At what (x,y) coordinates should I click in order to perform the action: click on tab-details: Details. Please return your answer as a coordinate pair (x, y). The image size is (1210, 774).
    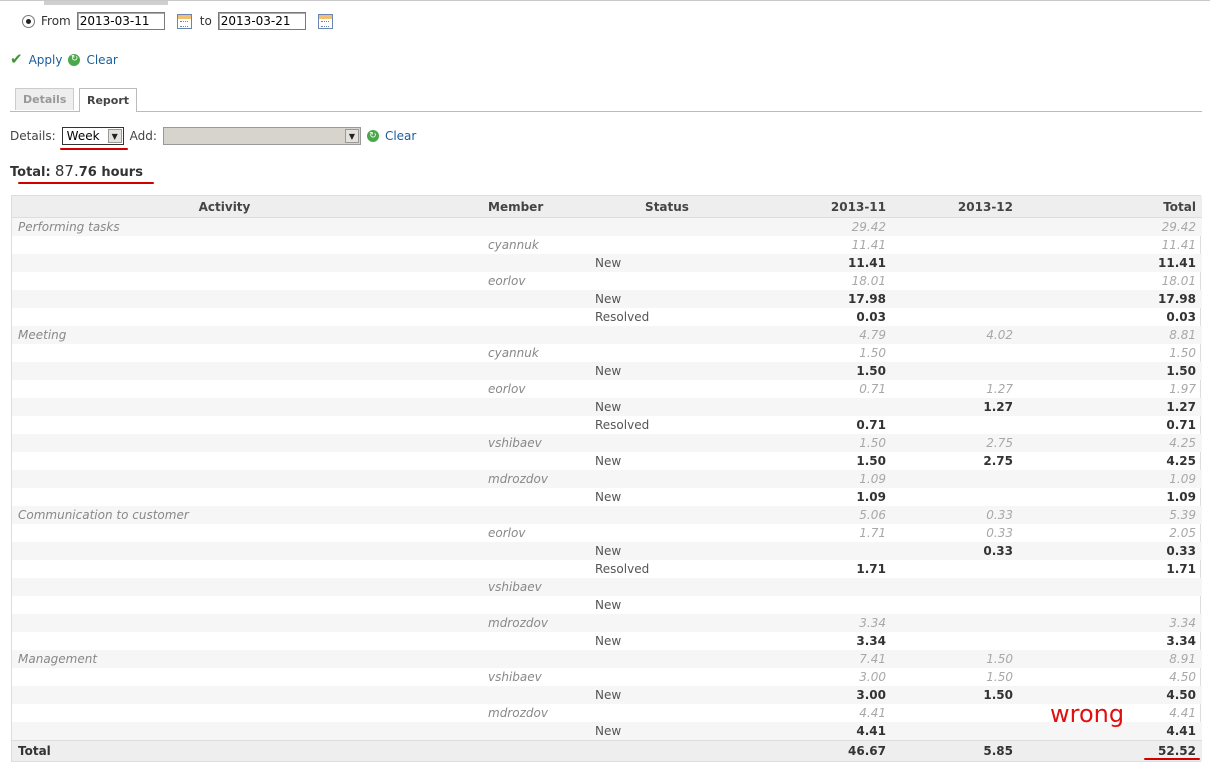
    Looking at the image, I should click on (45, 99).